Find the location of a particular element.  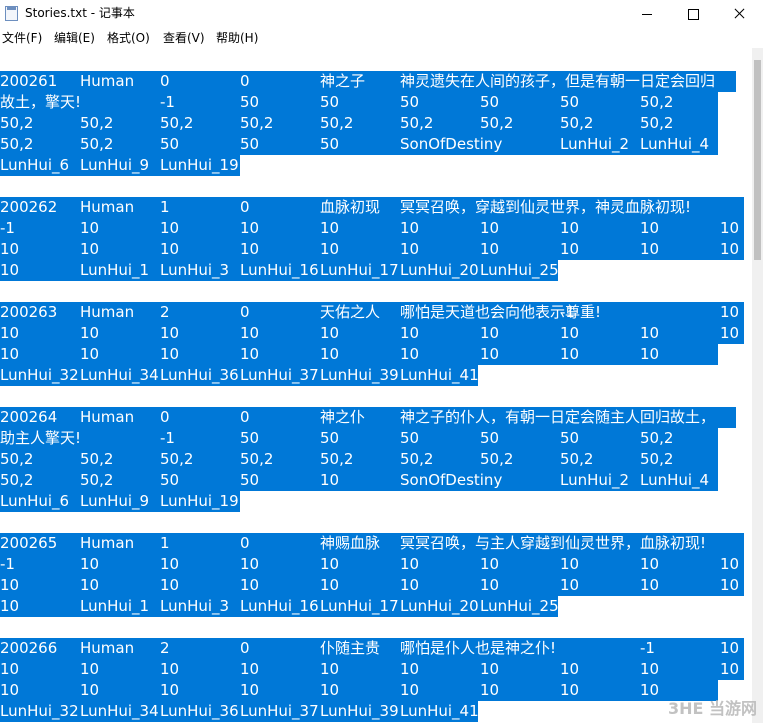

title-bar: Stories.txt - 记事本 is located at coordinates (381, 14).